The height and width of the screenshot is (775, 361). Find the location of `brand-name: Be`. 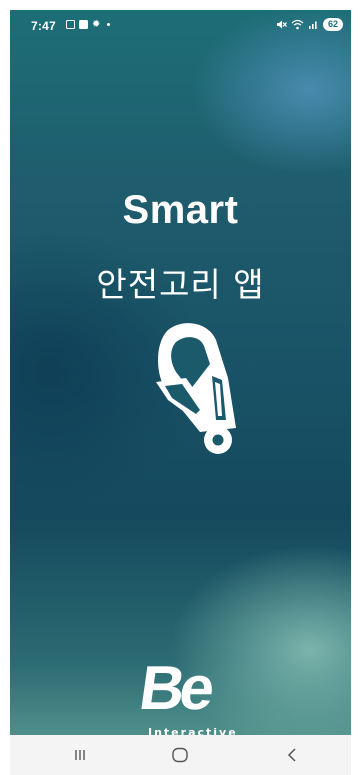

brand-name: Be is located at coordinates (175, 688).